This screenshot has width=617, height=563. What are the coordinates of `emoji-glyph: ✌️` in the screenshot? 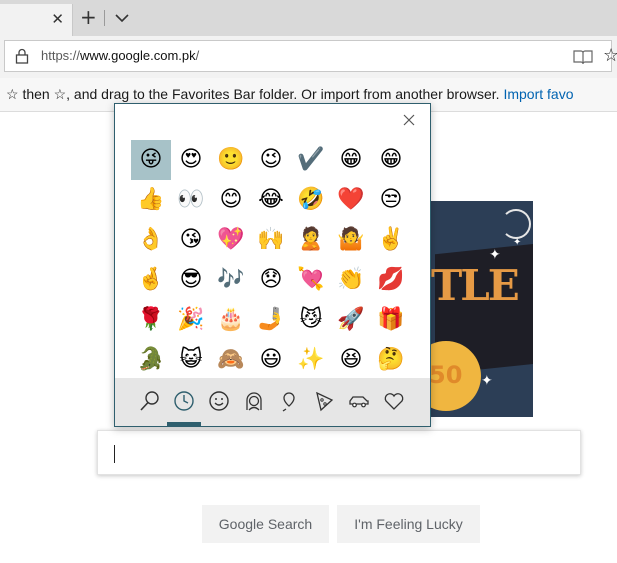 It's located at (391, 239).